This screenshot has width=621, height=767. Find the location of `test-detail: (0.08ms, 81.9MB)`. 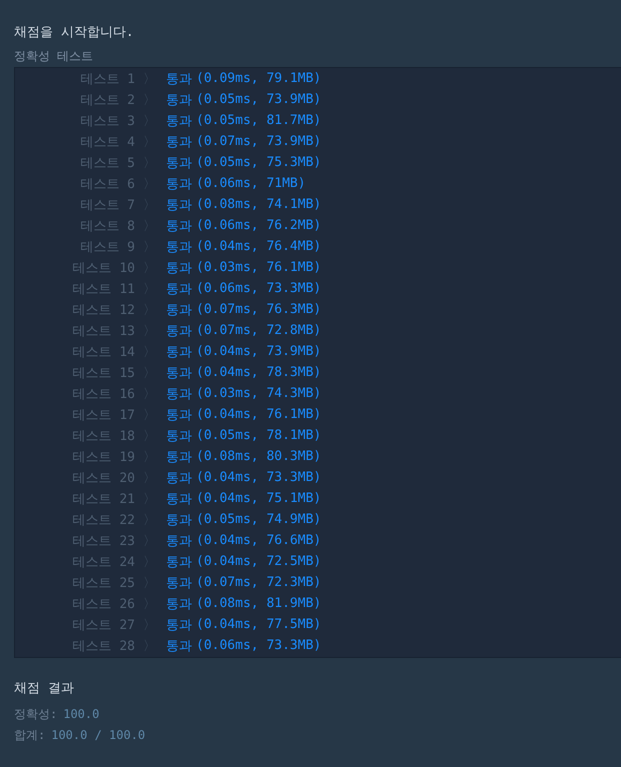

test-detail: (0.08ms, 81.9MB) is located at coordinates (259, 603).